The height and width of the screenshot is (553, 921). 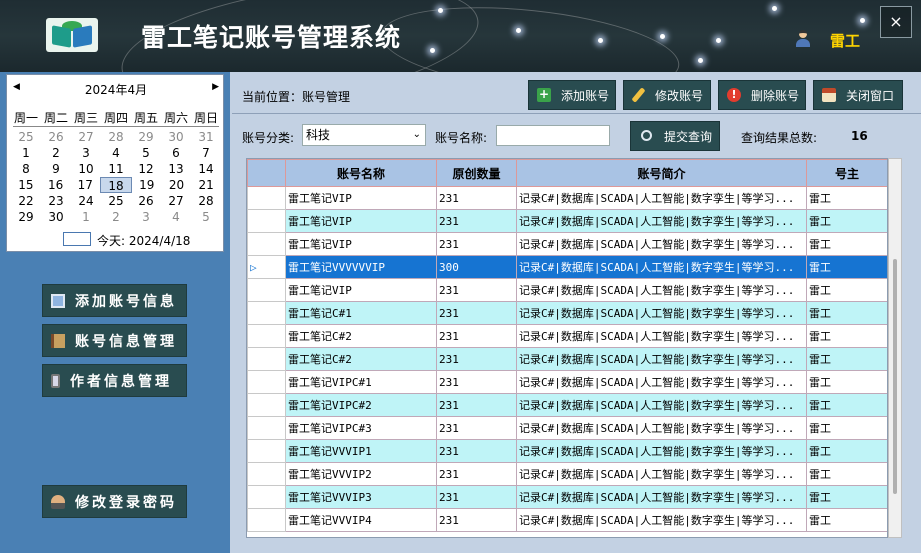 What do you see at coordinates (26, 185) in the screenshot?
I see `calendar-day: 15` at bounding box center [26, 185].